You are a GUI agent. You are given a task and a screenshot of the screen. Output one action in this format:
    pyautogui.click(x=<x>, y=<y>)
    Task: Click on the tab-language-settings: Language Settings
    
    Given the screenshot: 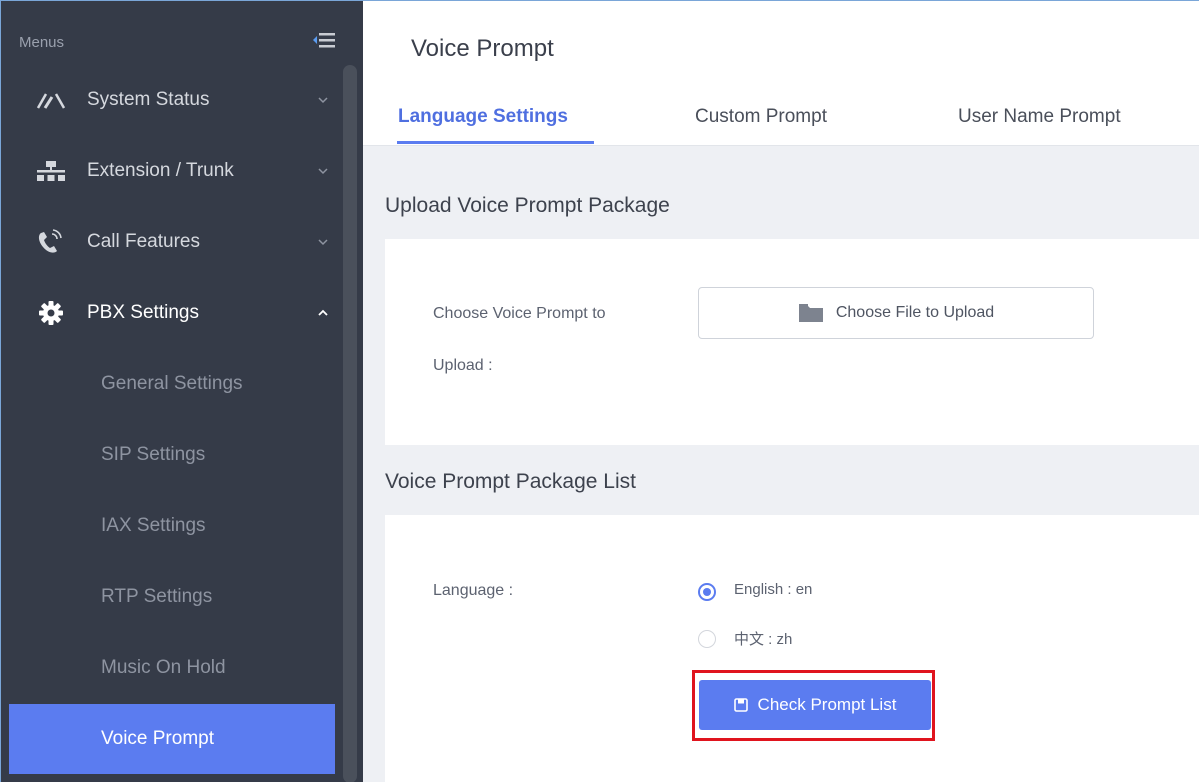 What is the action you would take?
    pyautogui.click(x=483, y=117)
    